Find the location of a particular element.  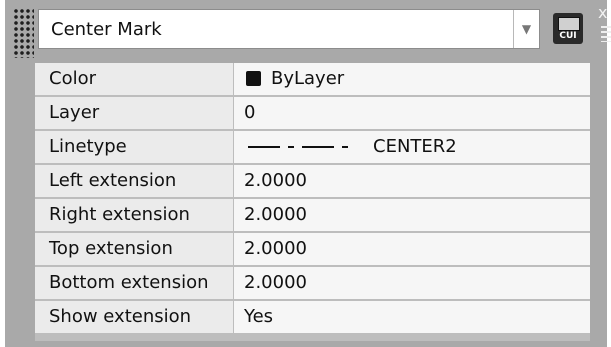

property-row-top-extension: Top extension 2.0000 is located at coordinates (312, 250).